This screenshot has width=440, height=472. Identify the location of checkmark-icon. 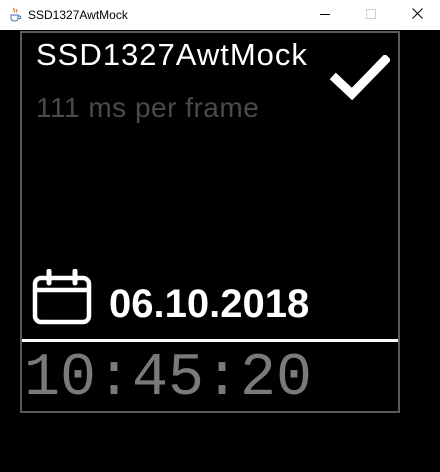
(360, 78).